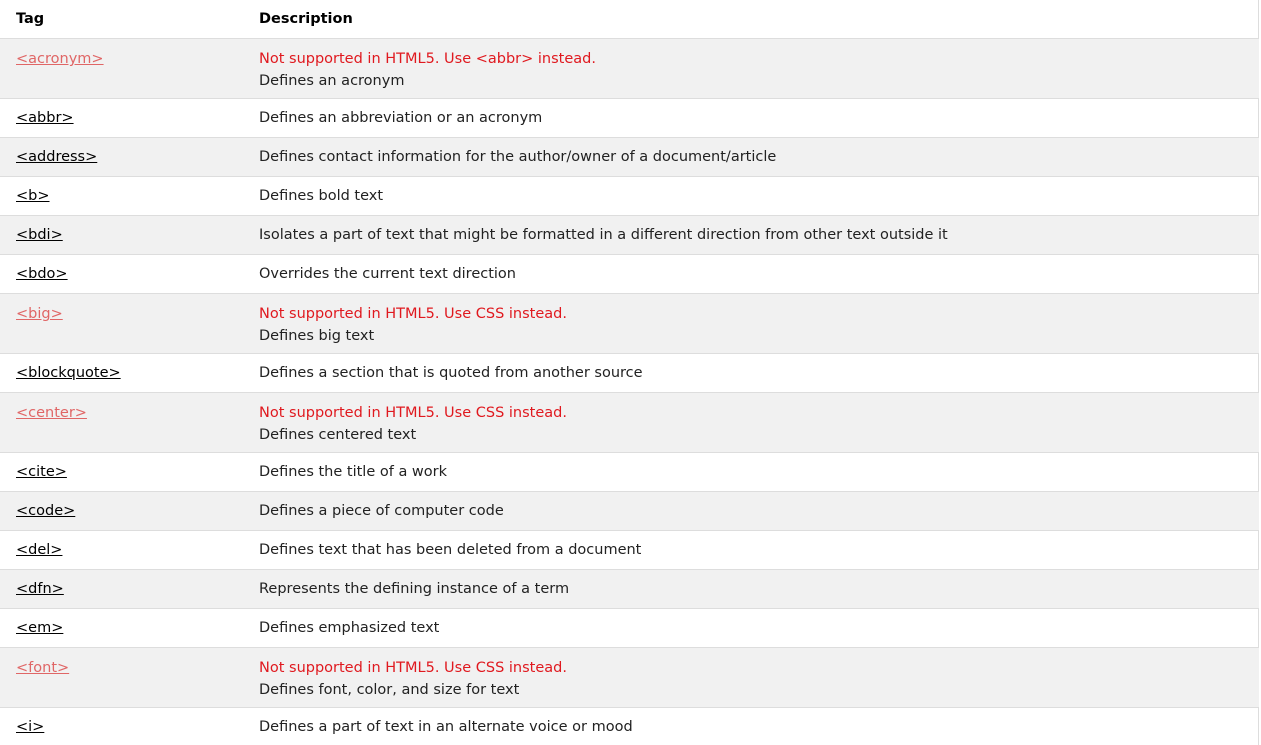  Describe the element at coordinates (121, 19) in the screenshot. I see `tag-column-header: Tag` at that location.